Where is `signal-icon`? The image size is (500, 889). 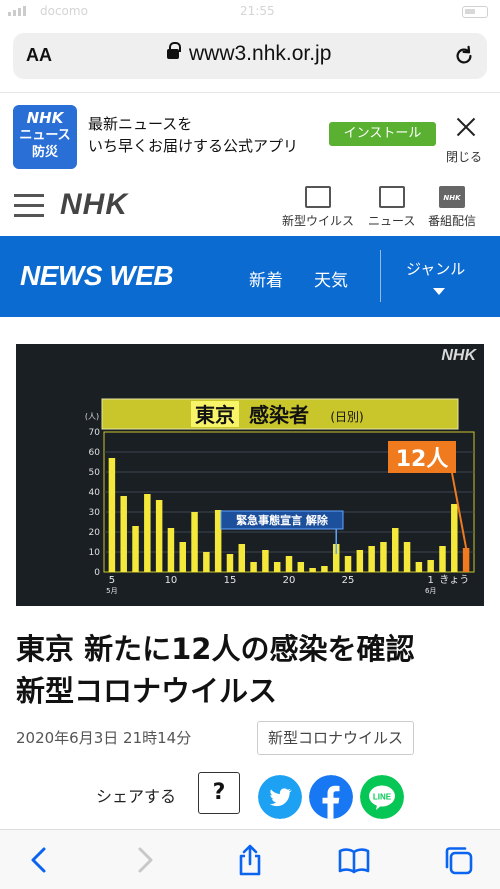 signal-icon is located at coordinates (17, 11).